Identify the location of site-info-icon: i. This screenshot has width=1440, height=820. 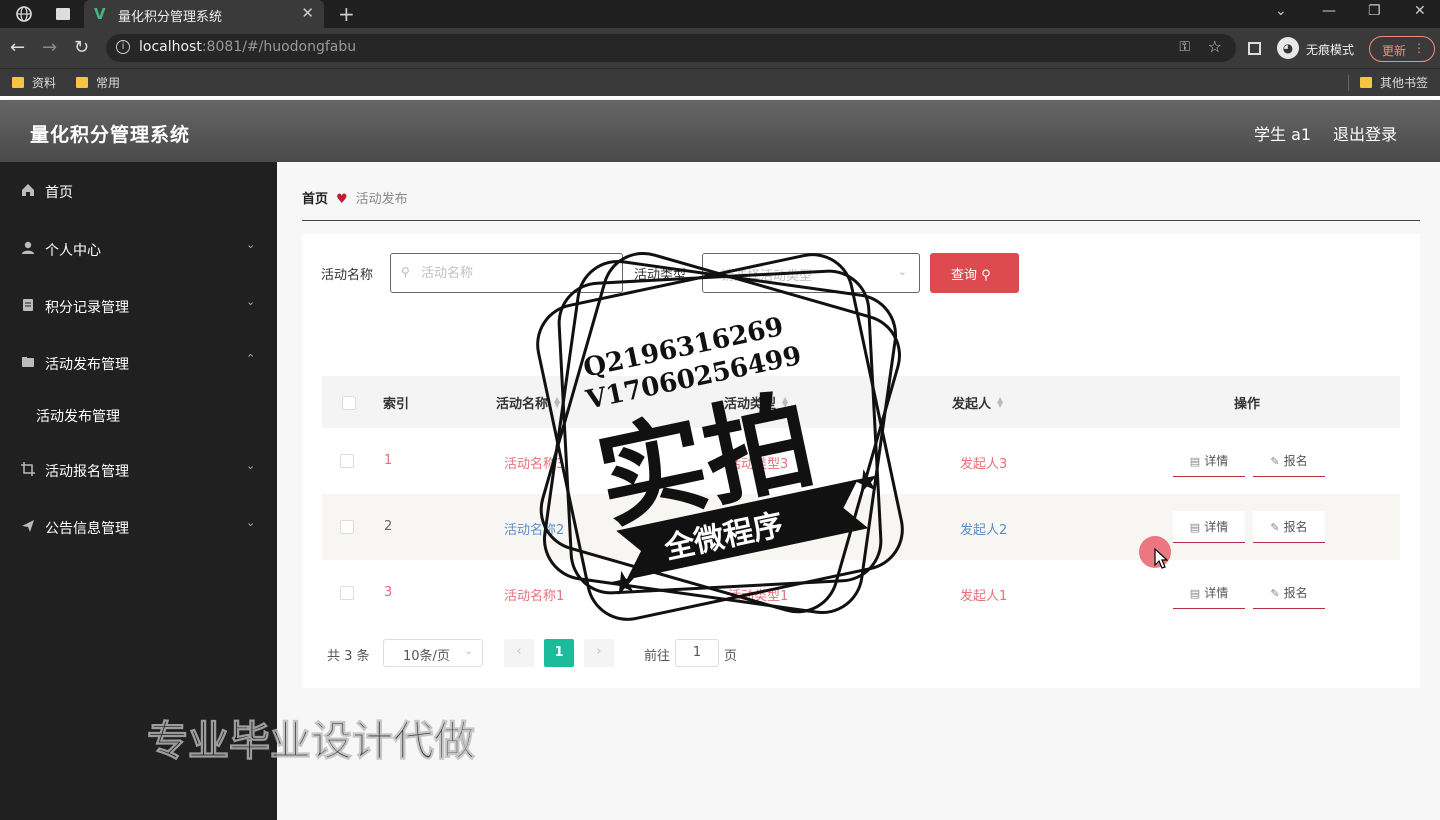
(123, 47).